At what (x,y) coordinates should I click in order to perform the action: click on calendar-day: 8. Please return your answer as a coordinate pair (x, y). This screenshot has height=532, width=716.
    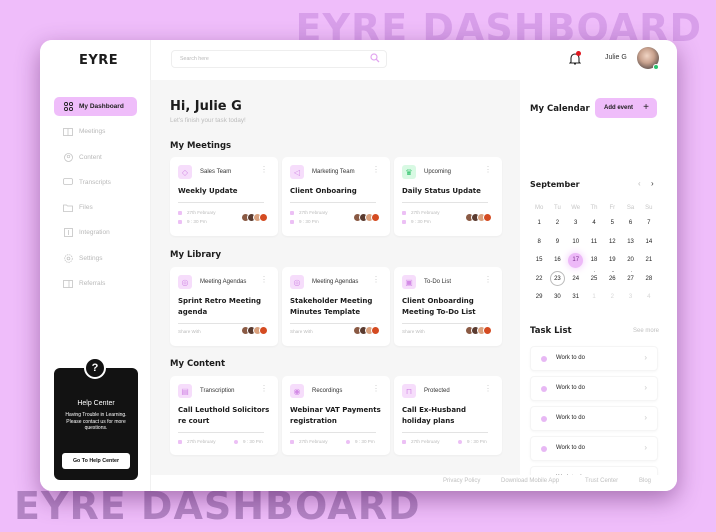
    Looking at the image, I should click on (539, 242).